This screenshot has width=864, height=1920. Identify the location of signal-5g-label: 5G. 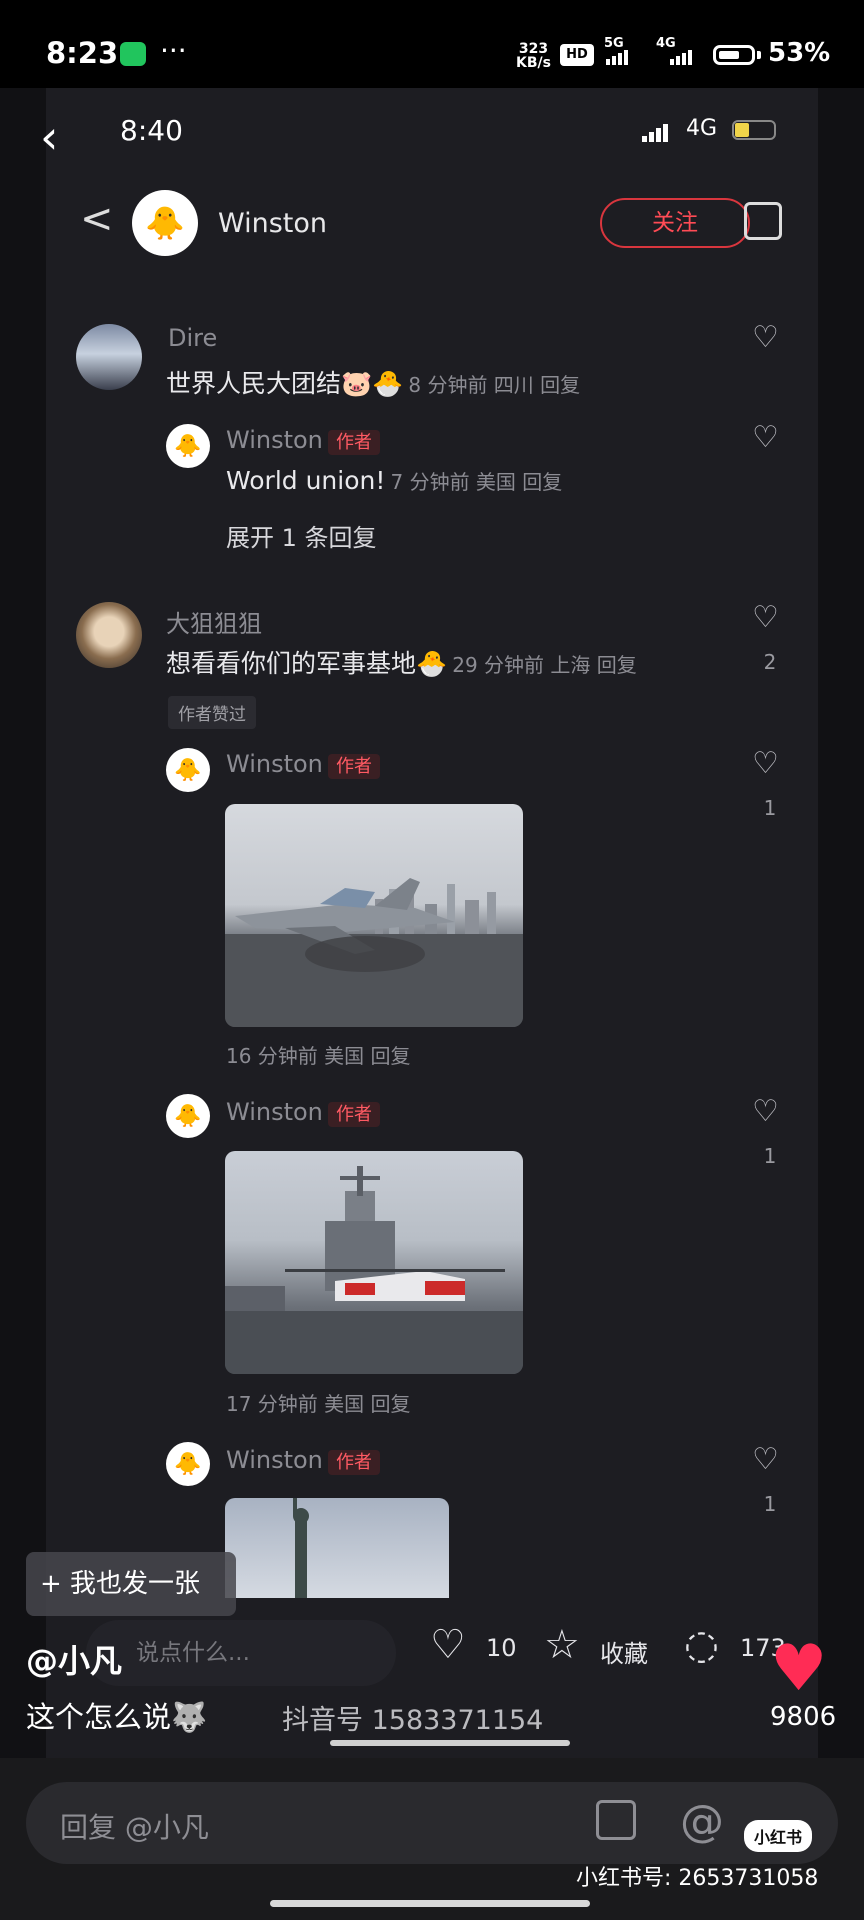
(614, 43).